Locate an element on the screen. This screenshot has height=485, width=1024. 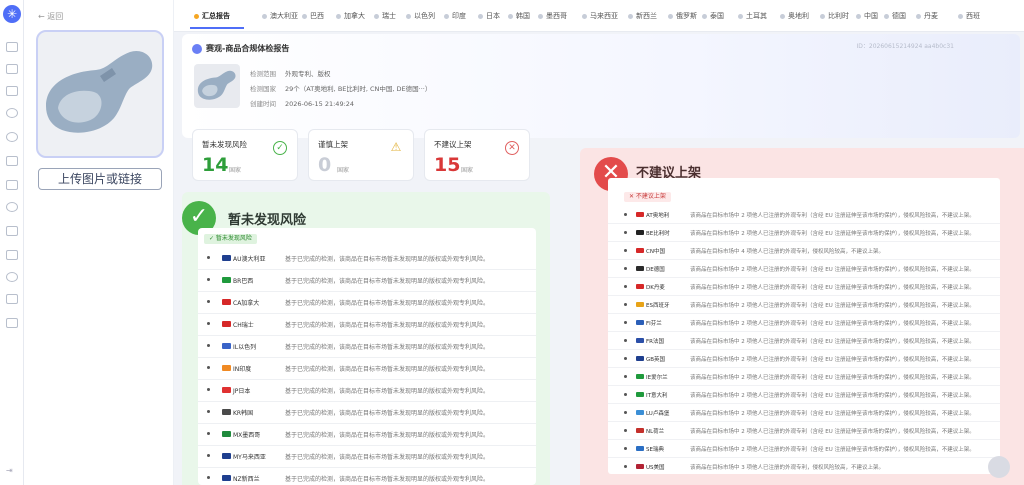
user-nav-icon is located at coordinates (12, 255).